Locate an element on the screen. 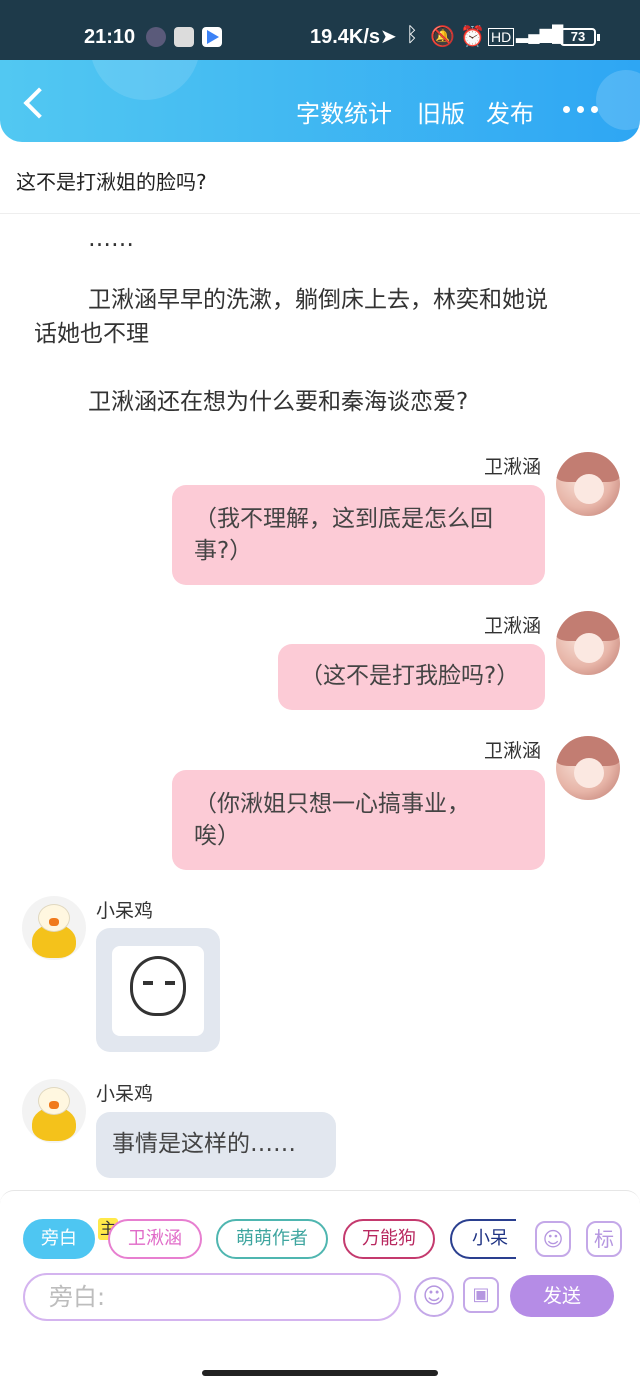 This screenshot has width=640, height=1387. narration-text: 话她也不理 is located at coordinates (91, 334).